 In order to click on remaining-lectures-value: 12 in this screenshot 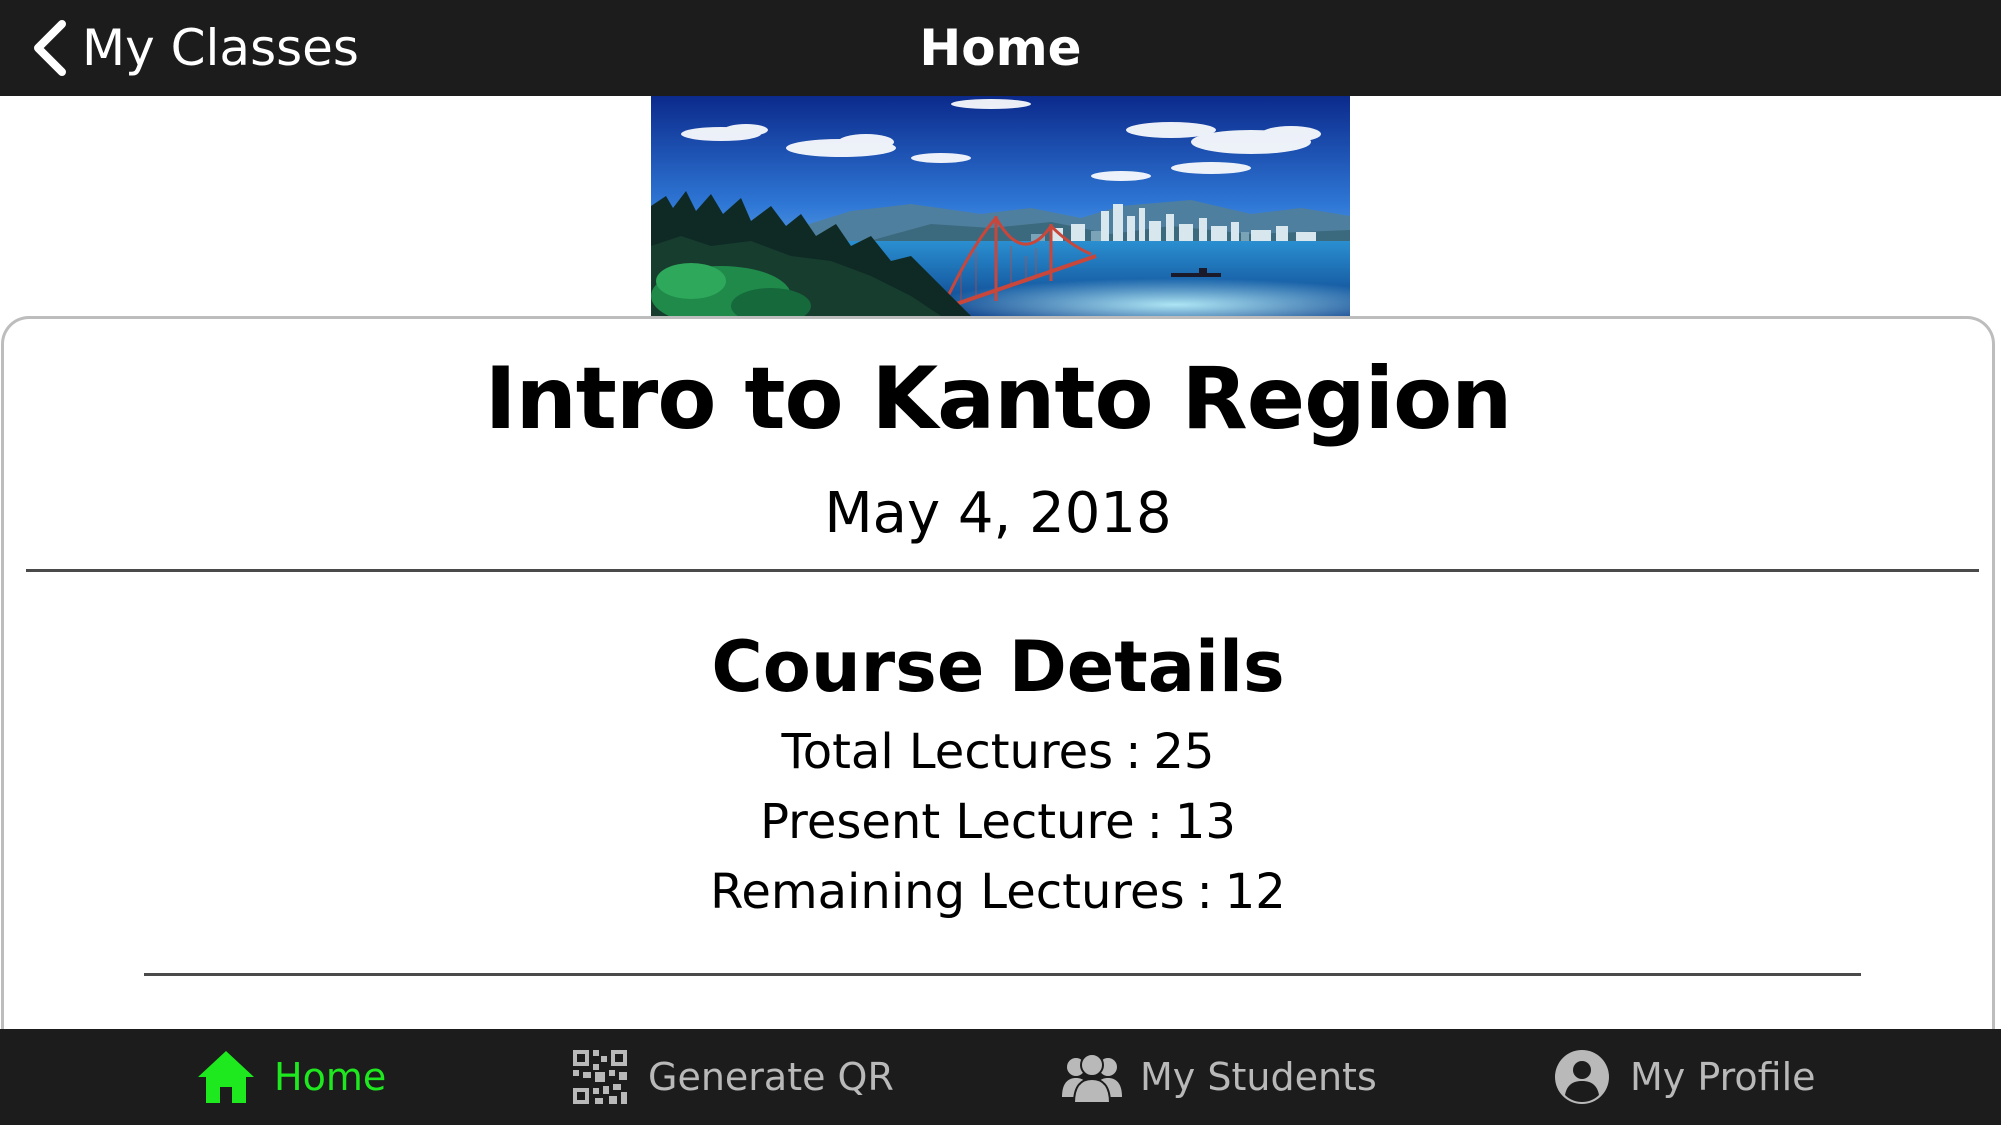, I will do `click(1255, 892)`.